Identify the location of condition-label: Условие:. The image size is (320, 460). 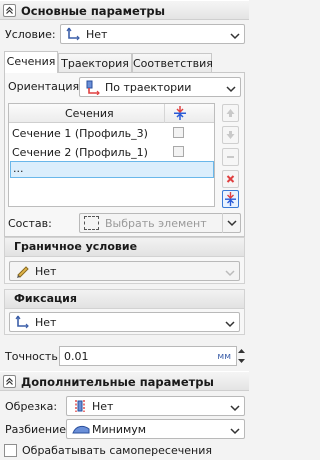
(30, 34).